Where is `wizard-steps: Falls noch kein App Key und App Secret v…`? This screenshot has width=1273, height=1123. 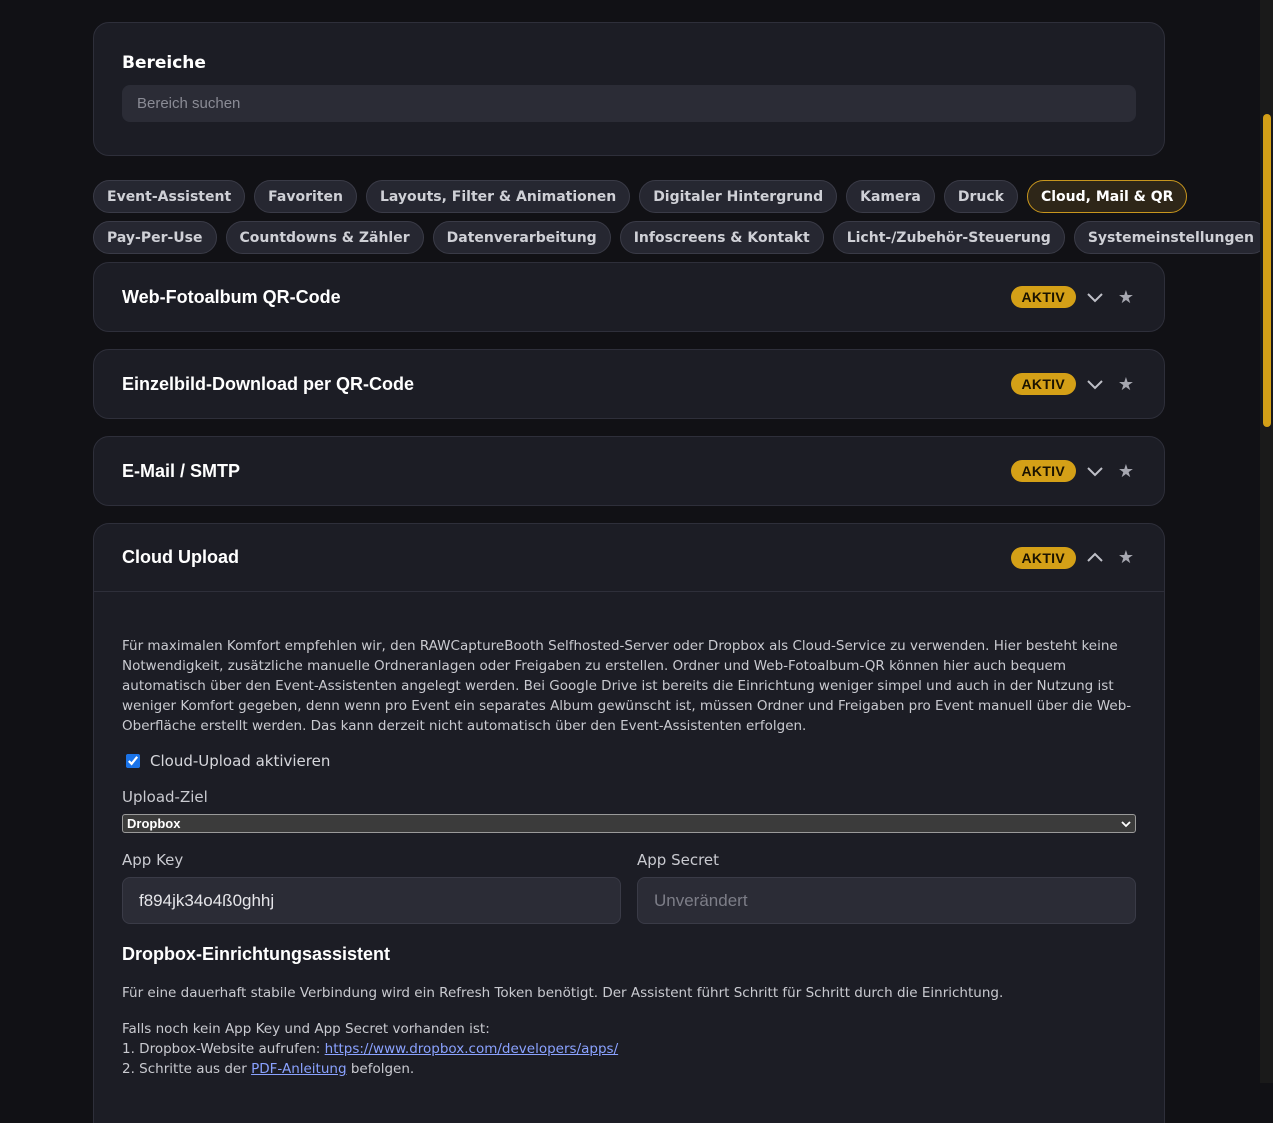 wizard-steps: Falls noch kein App Key und App Secret v… is located at coordinates (629, 1049).